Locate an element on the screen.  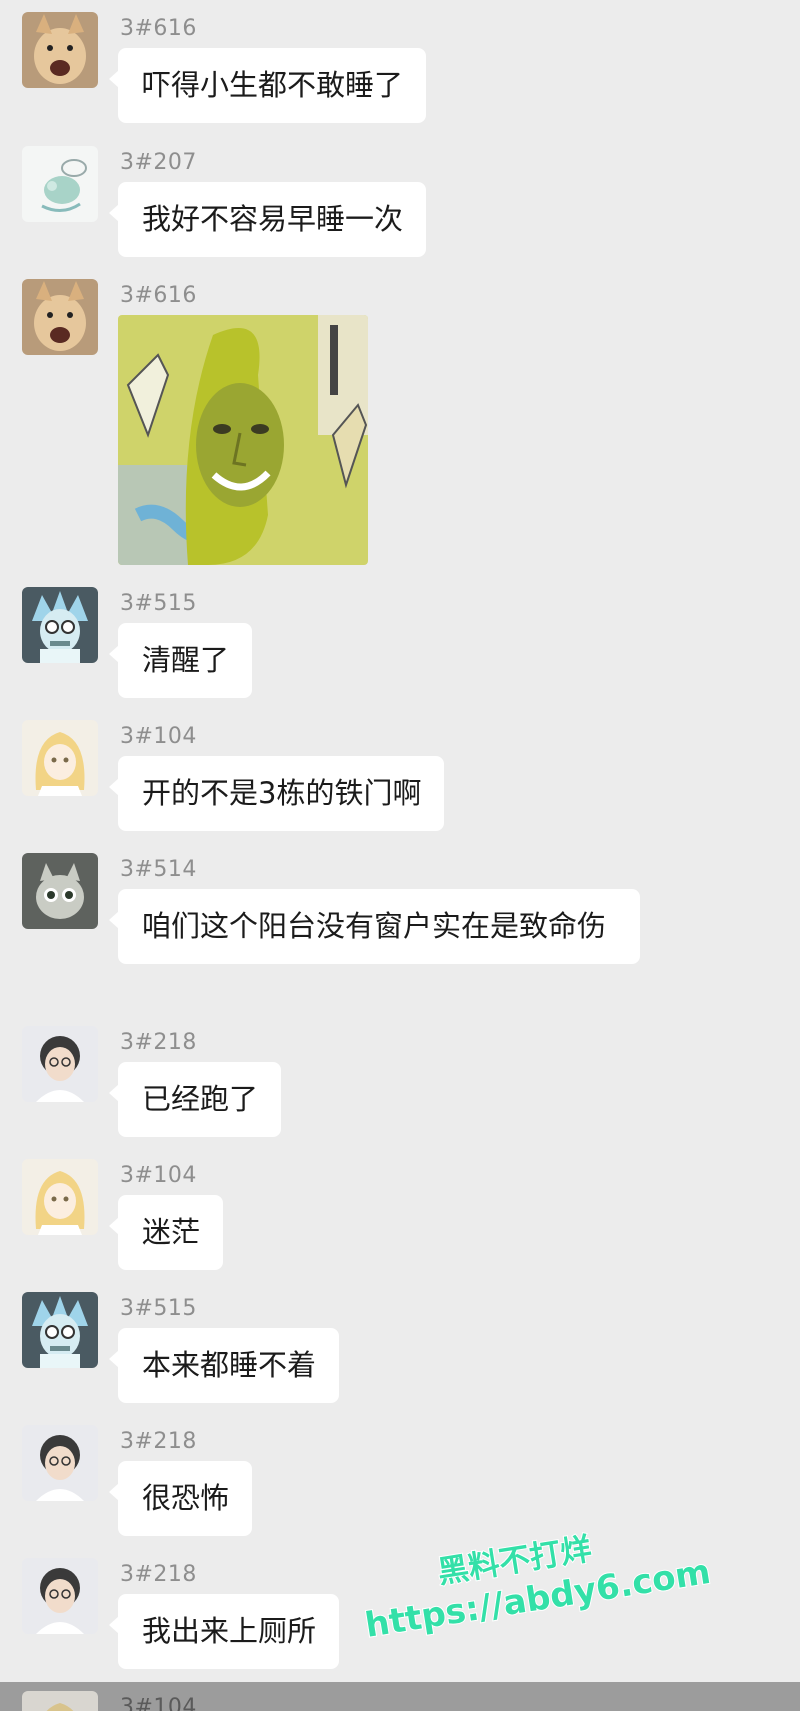
banana-man-meme-image is located at coordinates (243, 440).